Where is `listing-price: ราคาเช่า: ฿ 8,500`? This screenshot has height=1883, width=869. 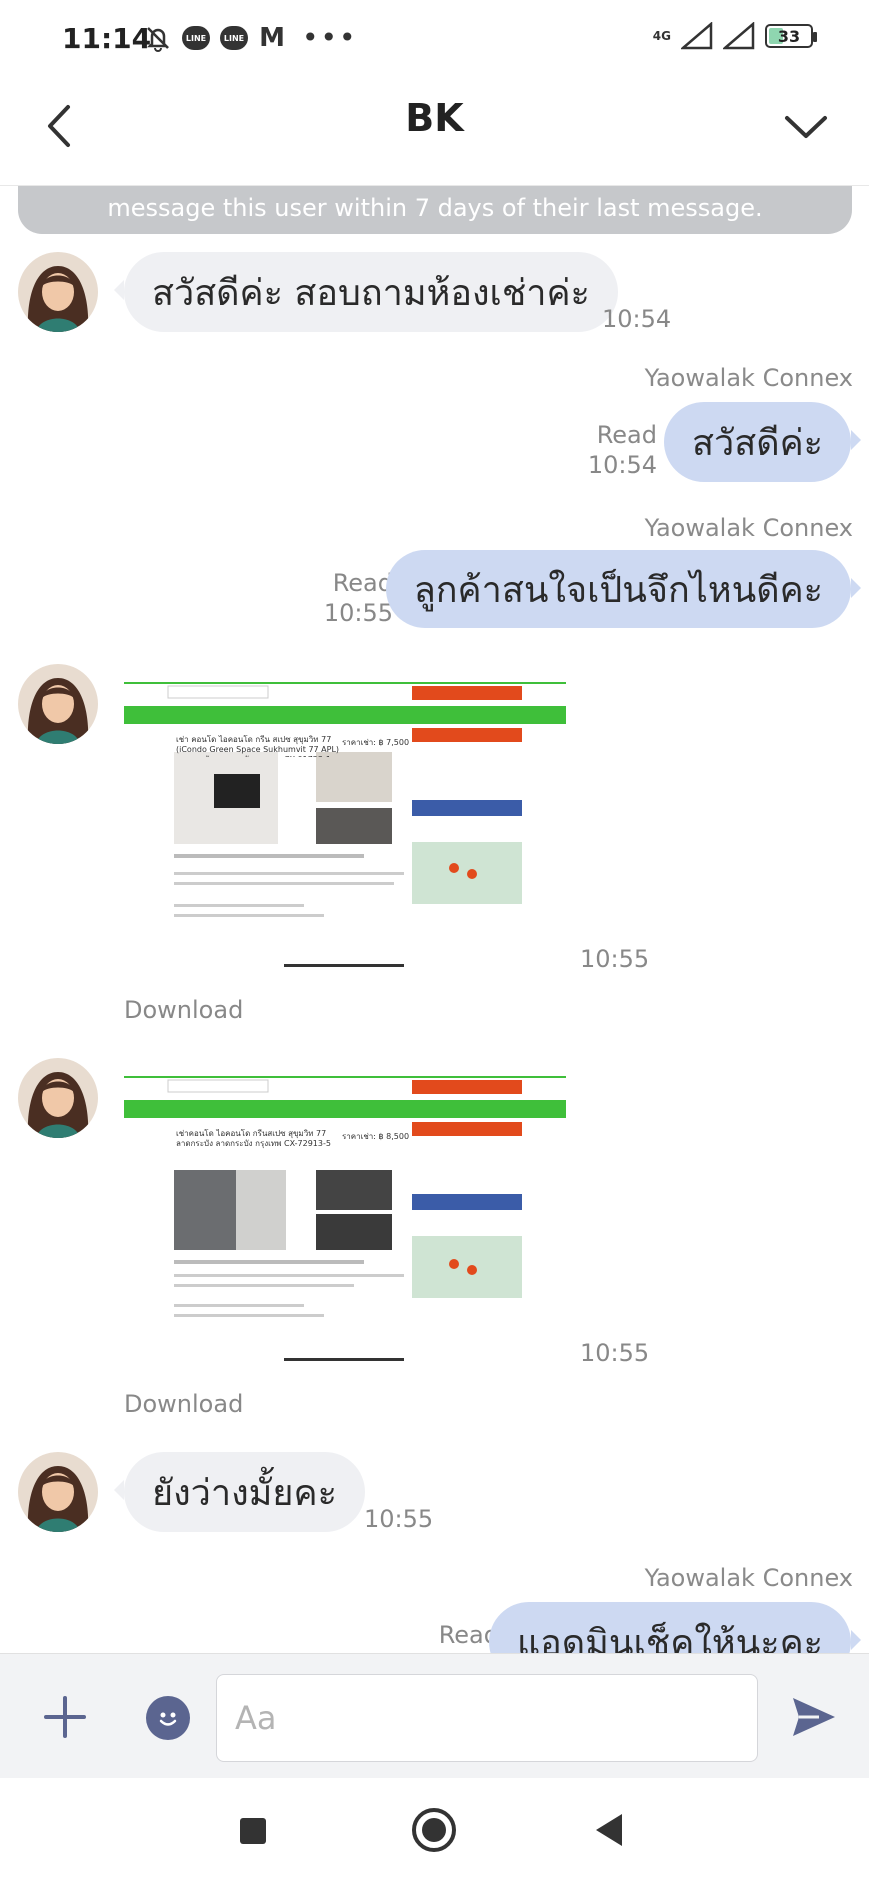
listing-price: ราคาเช่า: ฿ 8,500 is located at coordinates (376, 1136).